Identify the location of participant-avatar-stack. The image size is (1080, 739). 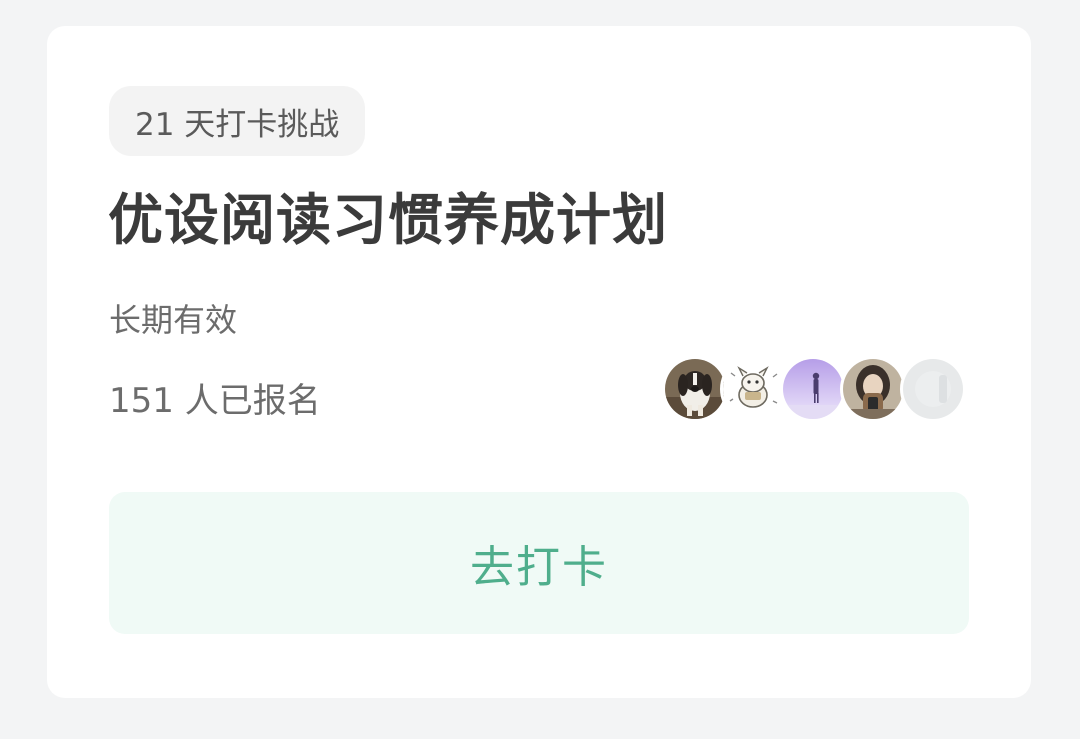
(822, 391).